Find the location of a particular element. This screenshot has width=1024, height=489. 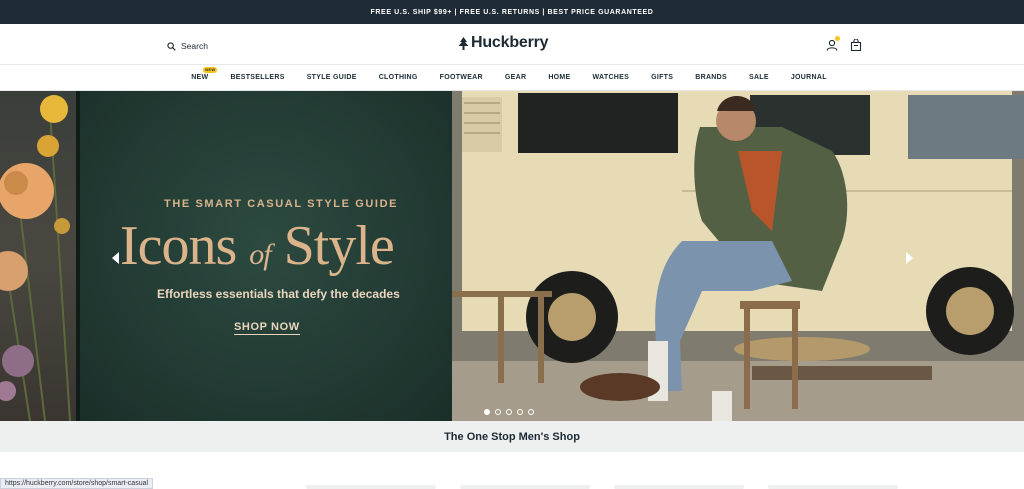

nav-item-watches: WATCHES is located at coordinates (611, 77).